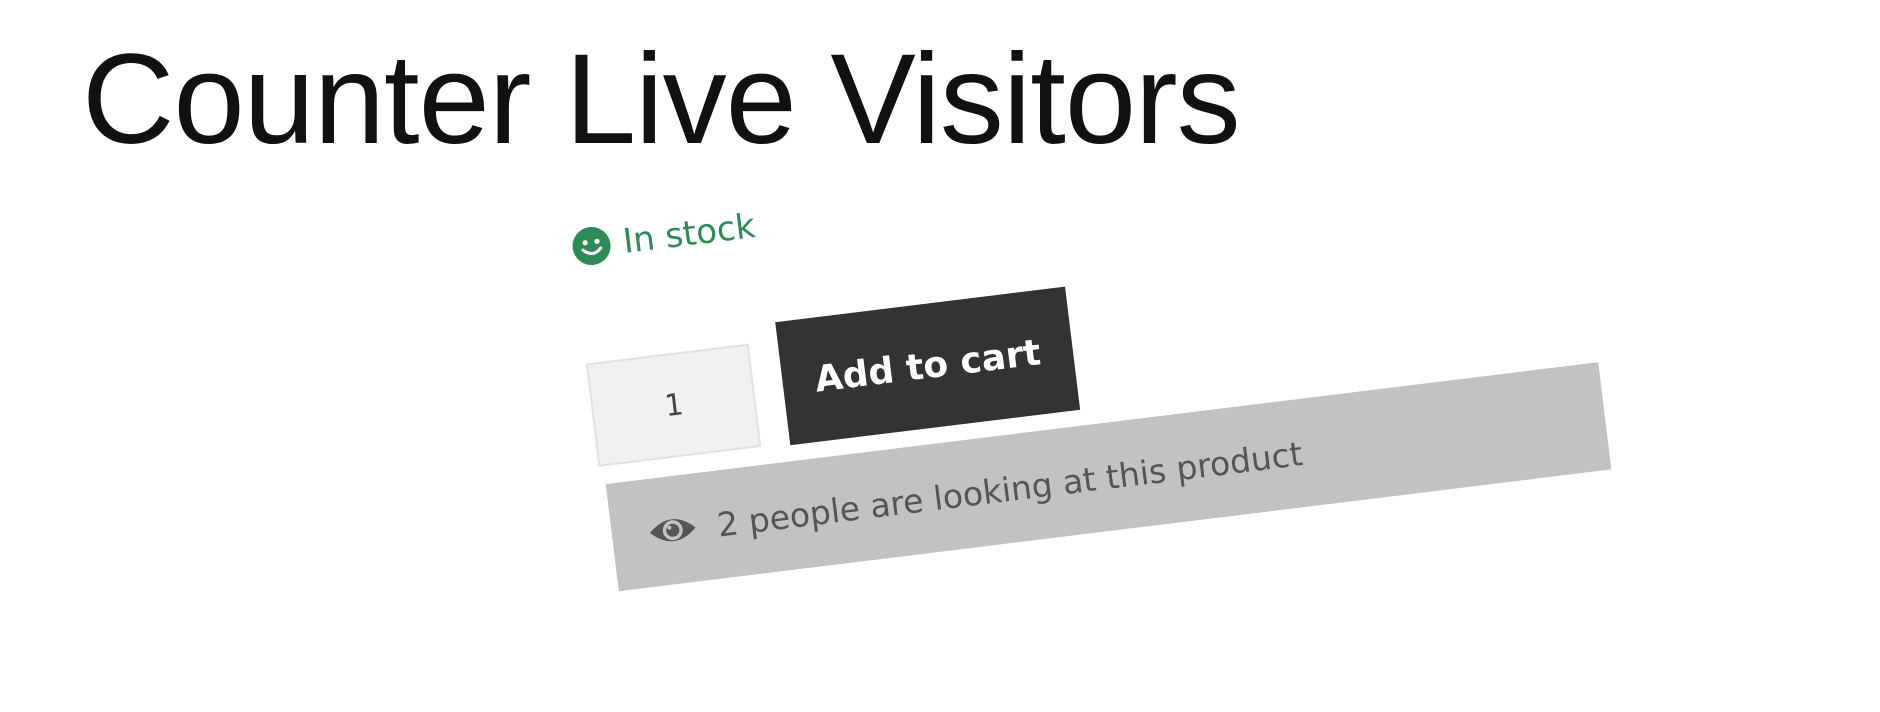  Describe the element at coordinates (689, 234) in the screenshot. I see `stock-label: In stock` at that location.